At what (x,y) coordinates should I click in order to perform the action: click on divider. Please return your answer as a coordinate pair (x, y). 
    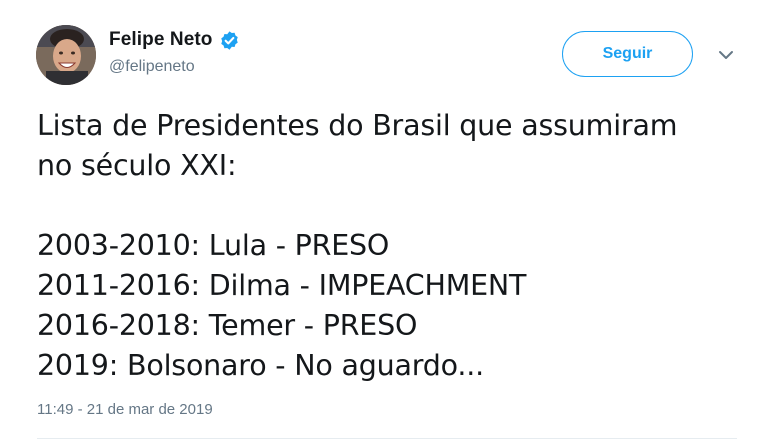
    Looking at the image, I should click on (387, 438).